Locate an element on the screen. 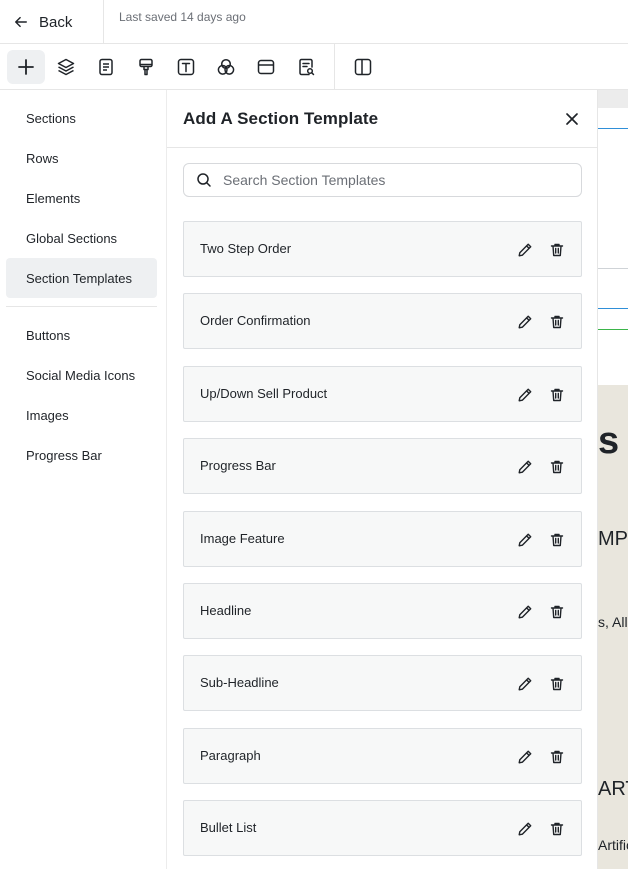 Image resolution: width=628 pixels, height=869 pixels. template-card: Order Confirmation is located at coordinates (382, 321).